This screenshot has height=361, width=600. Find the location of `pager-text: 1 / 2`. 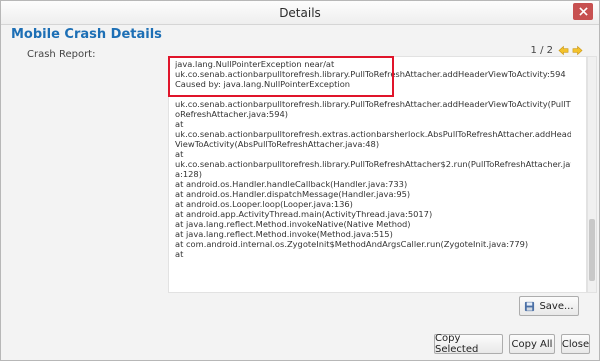

pager-text: 1 / 2 is located at coordinates (541, 50).